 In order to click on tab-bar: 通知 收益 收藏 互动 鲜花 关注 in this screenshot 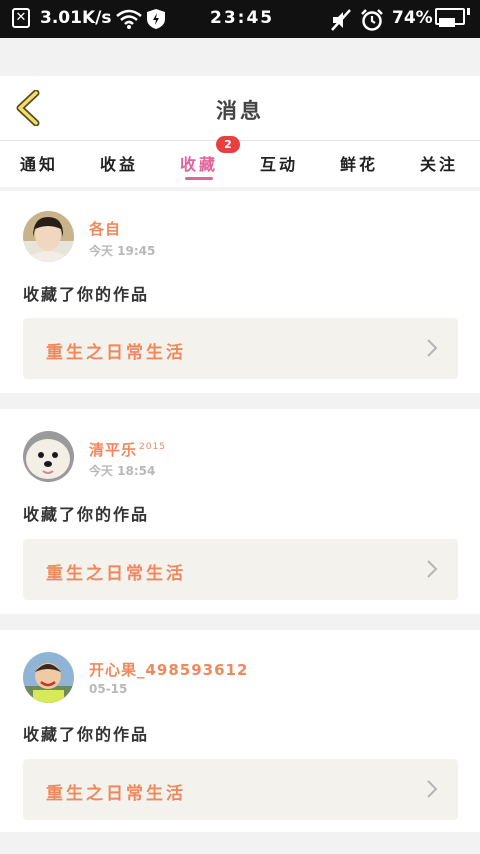, I will do `click(240, 164)`.